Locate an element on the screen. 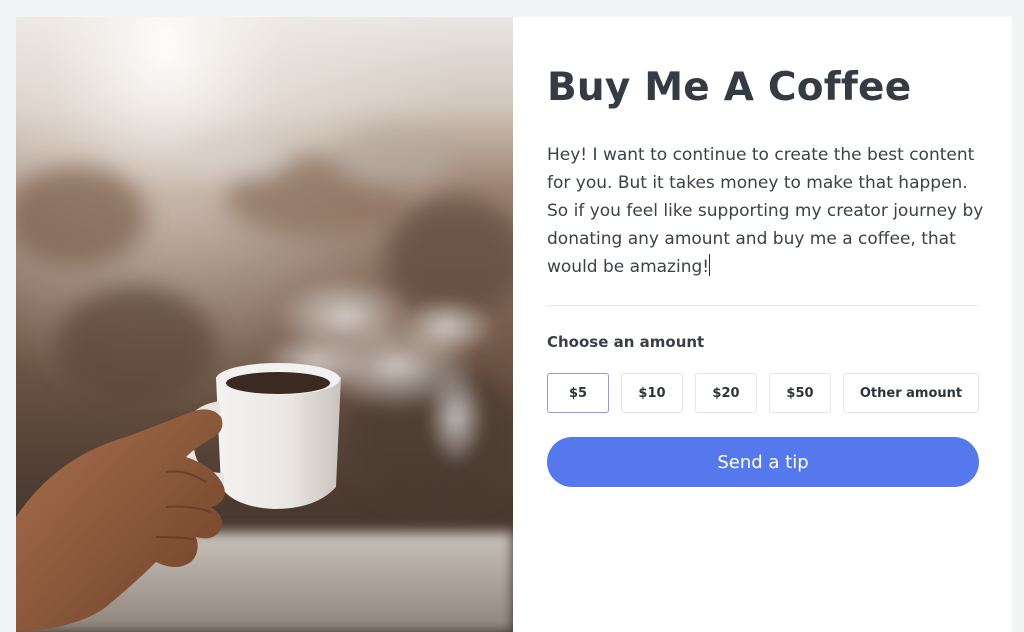 The image size is (1024, 632). send-tip-button: Send a tip is located at coordinates (763, 462).